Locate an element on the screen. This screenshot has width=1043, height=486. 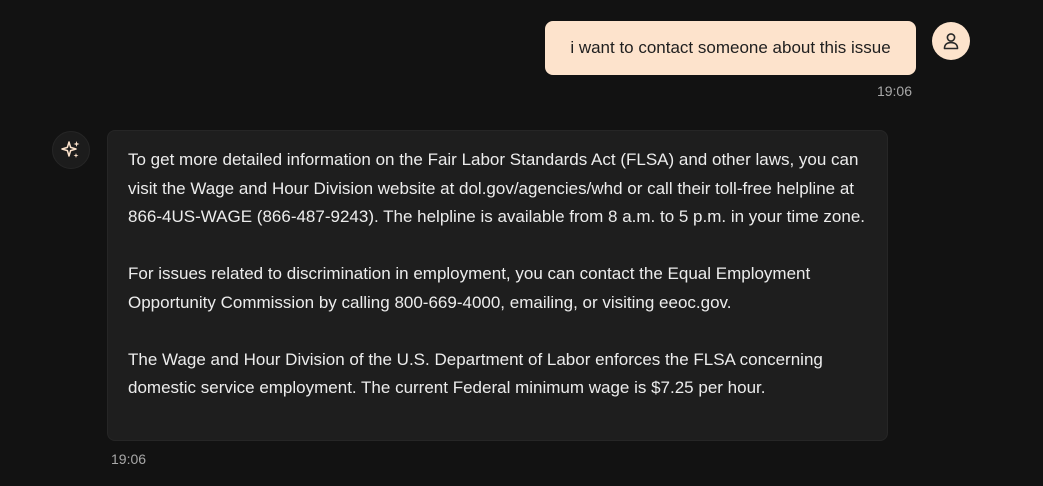
sparkle-icon is located at coordinates (70, 149).